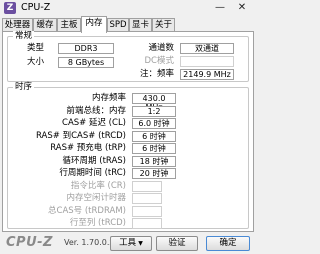 Image resolution: width=320 pixels, height=254 pixels. Describe the element at coordinates (45, 25) in the screenshot. I see `tab-caches: 缓存` at that location.